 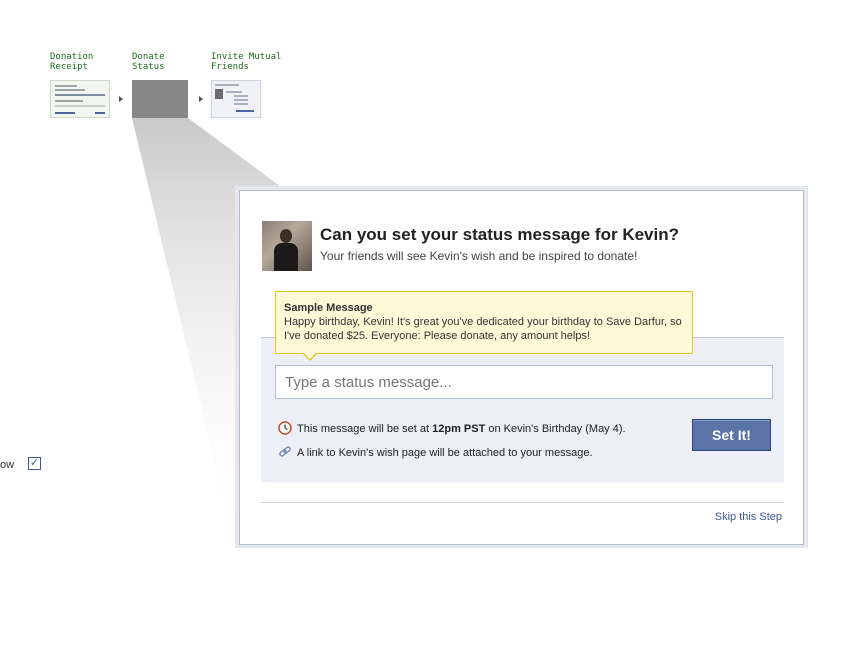 I want to click on link-icon, so click(x=285, y=451).